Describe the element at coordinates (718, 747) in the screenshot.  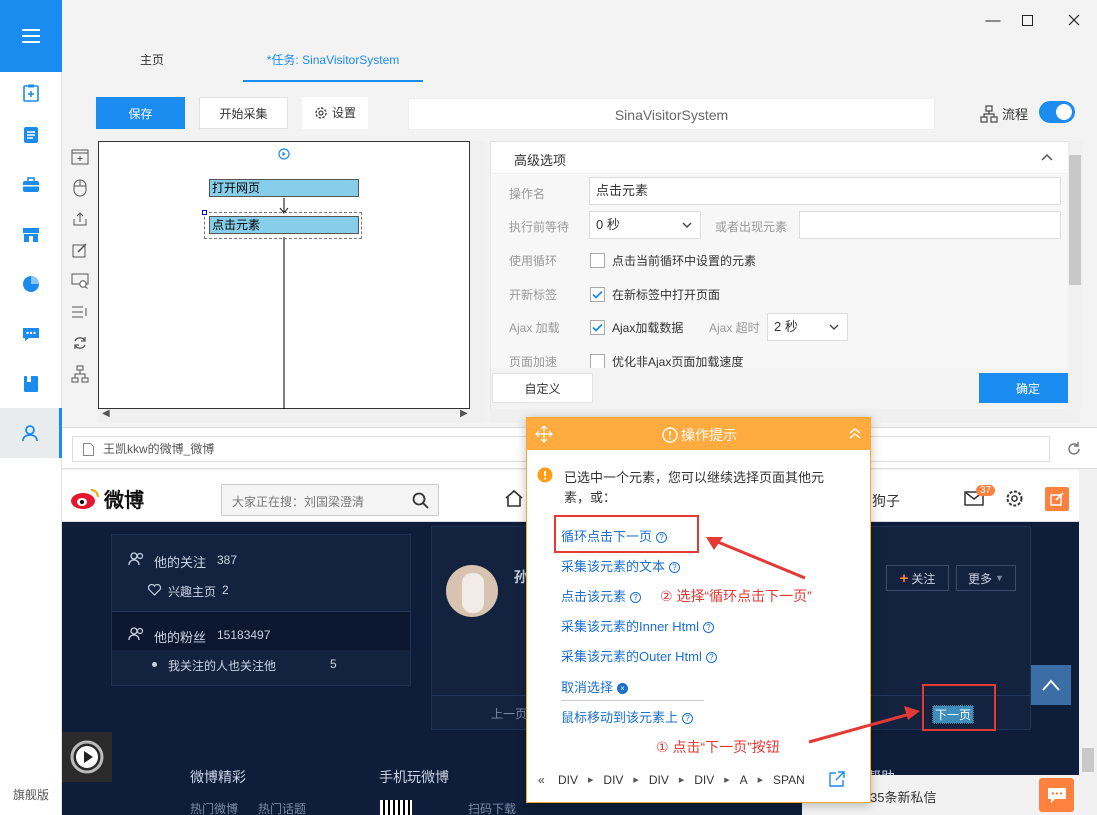
I see `annotation-step1: ① 点击“下一页”按钮` at that location.